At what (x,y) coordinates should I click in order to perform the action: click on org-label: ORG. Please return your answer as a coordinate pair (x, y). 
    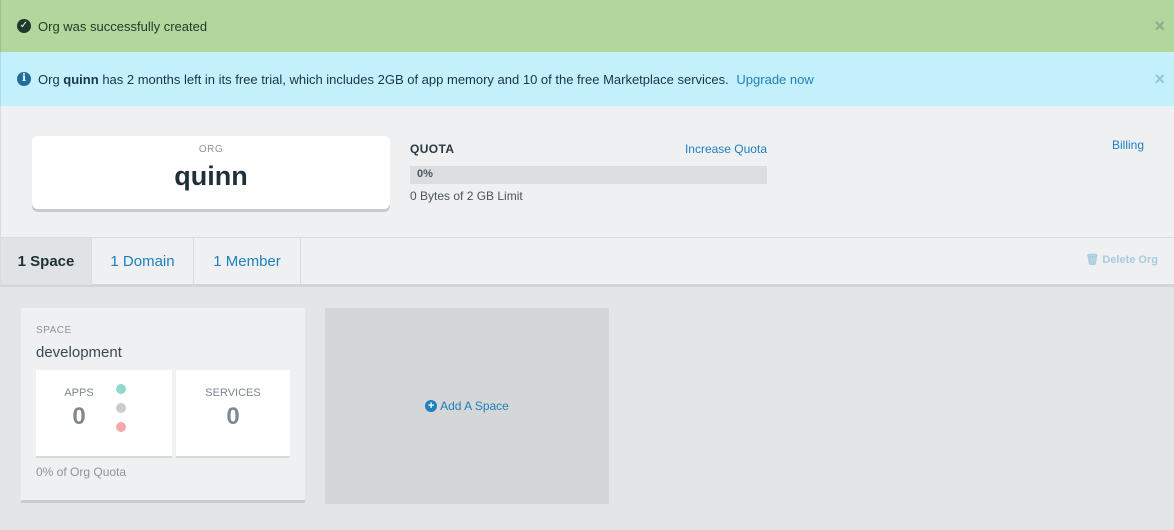
    Looking at the image, I should click on (211, 149).